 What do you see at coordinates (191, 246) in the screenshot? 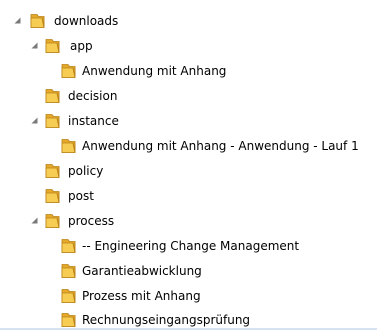
I see `tree-node-label: -- Engineering Change Management` at bounding box center [191, 246].